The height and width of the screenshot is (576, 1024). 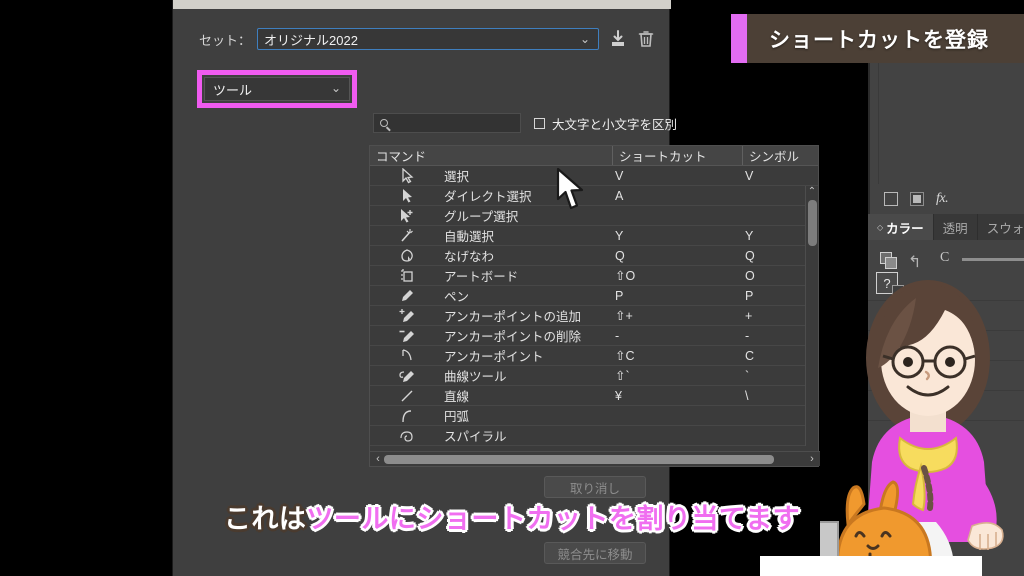 I want to click on tab-swatches: スウォッ, so click(x=1000, y=227).